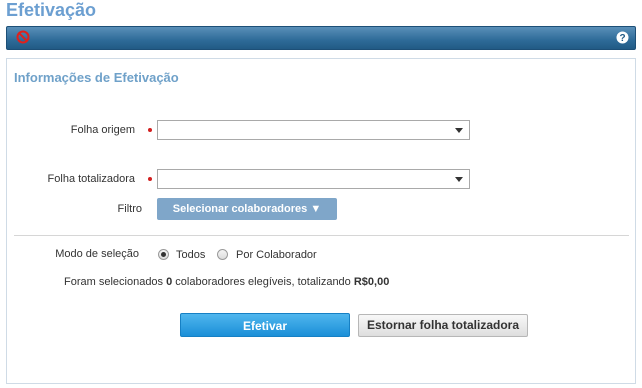 The height and width of the screenshot is (388, 642). I want to click on radio-por-colaborador-label: Por Colaborador, so click(276, 255).